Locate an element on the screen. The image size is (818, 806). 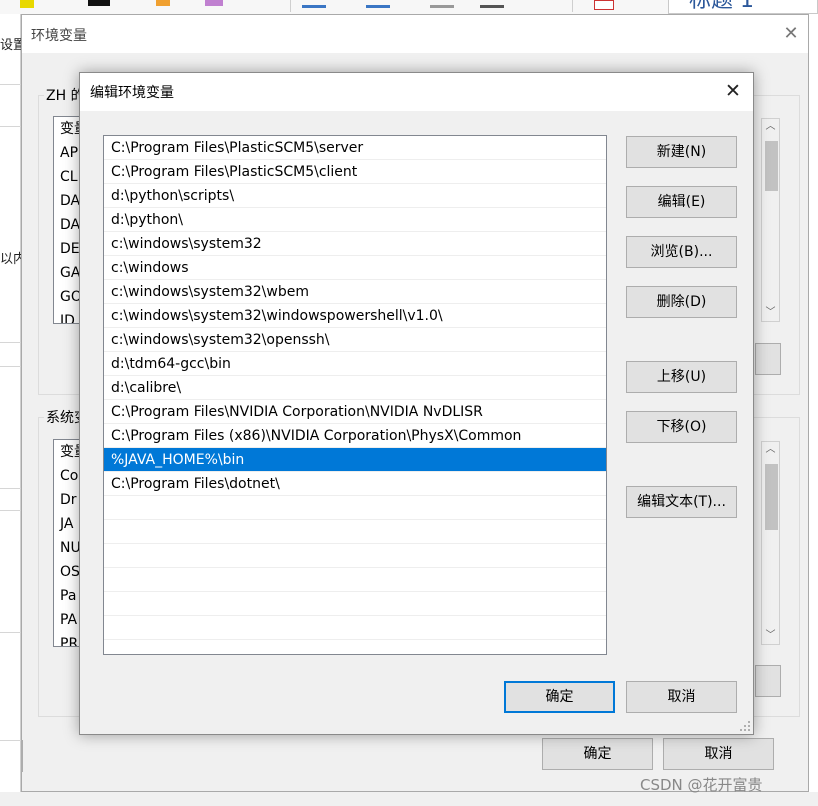
list-item: JA is located at coordinates (68, 524).